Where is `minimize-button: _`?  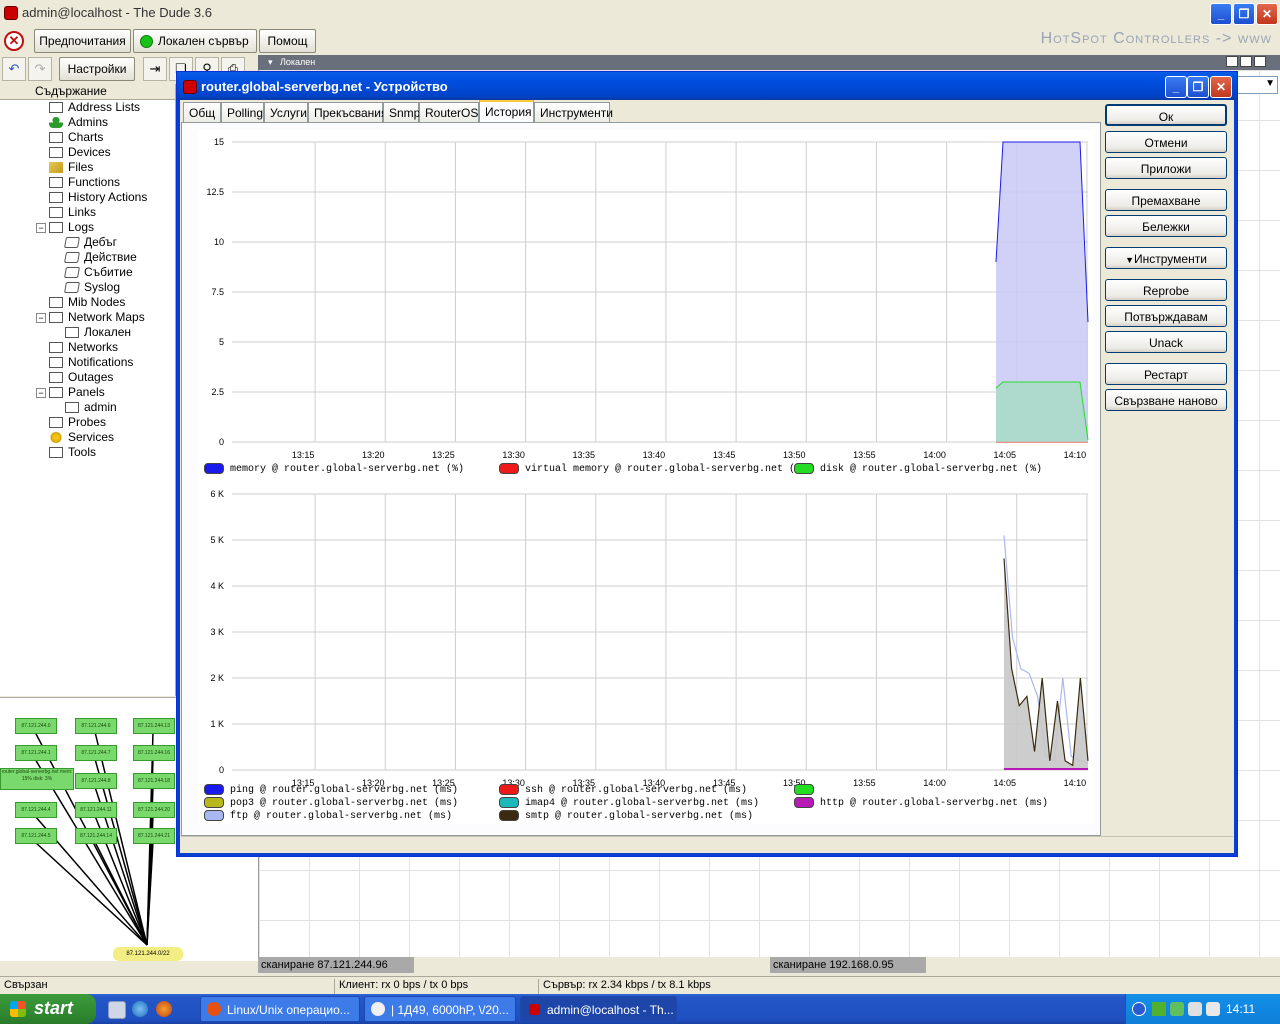 minimize-button: _ is located at coordinates (1221, 14).